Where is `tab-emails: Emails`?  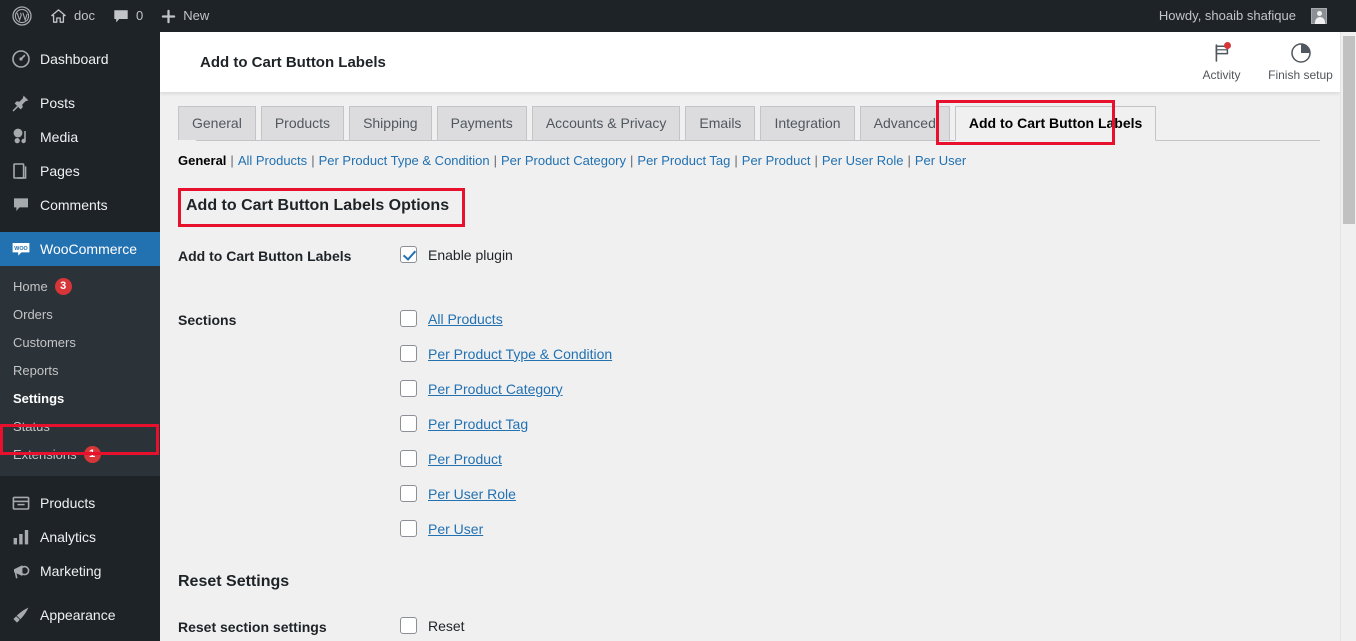
tab-emails: Emails is located at coordinates (720, 123).